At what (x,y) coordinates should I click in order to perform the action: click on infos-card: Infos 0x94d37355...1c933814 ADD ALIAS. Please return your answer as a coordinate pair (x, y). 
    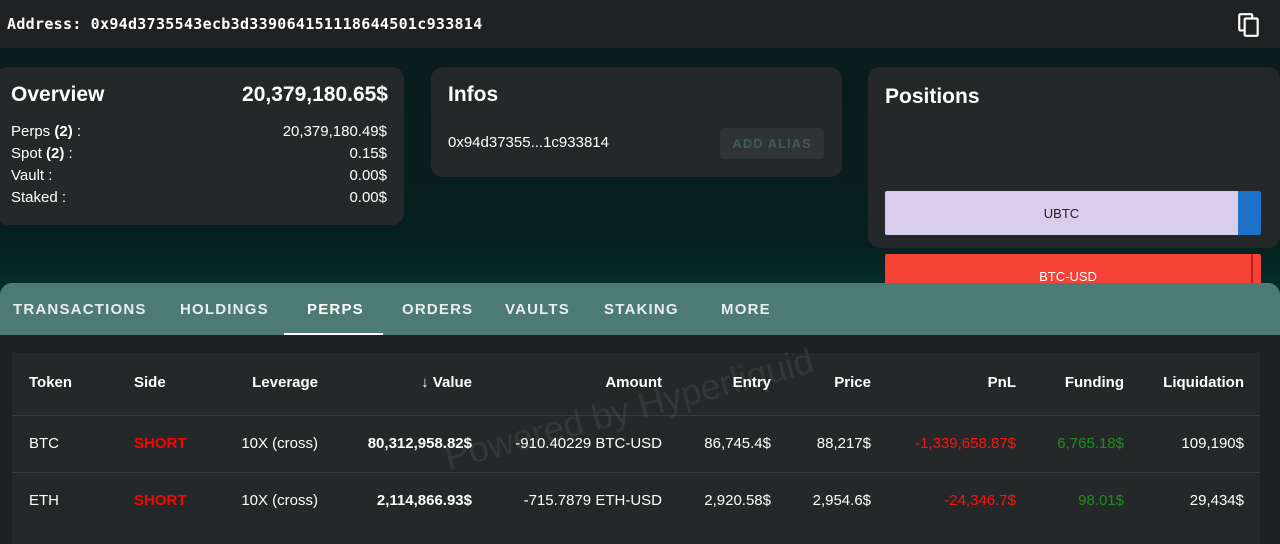
    Looking at the image, I should click on (636, 122).